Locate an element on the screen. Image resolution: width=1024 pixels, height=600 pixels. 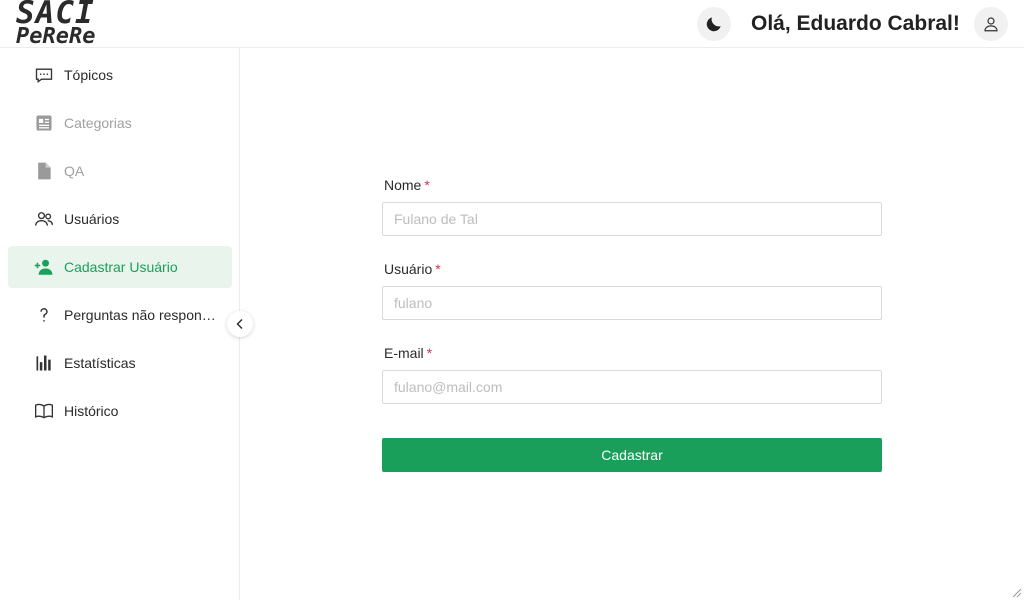
sidebar-item-categorias: Categorias is located at coordinates (120, 123).